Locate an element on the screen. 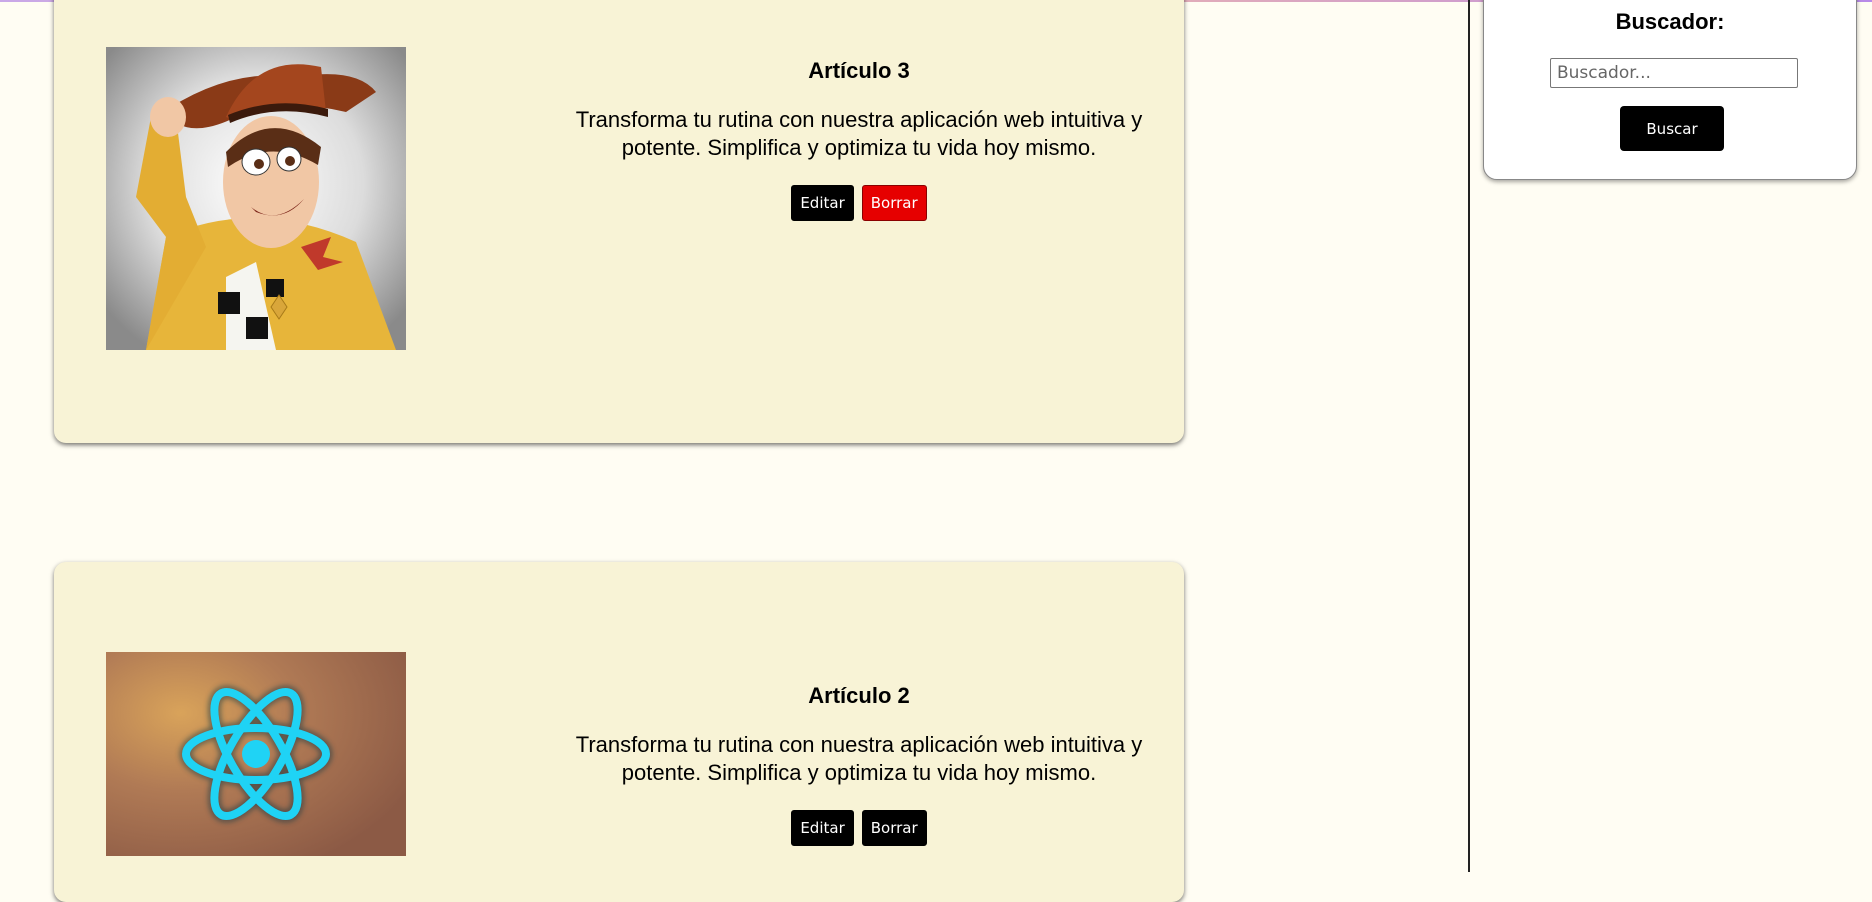  article-title: Artículo 3 is located at coordinates (859, 70).